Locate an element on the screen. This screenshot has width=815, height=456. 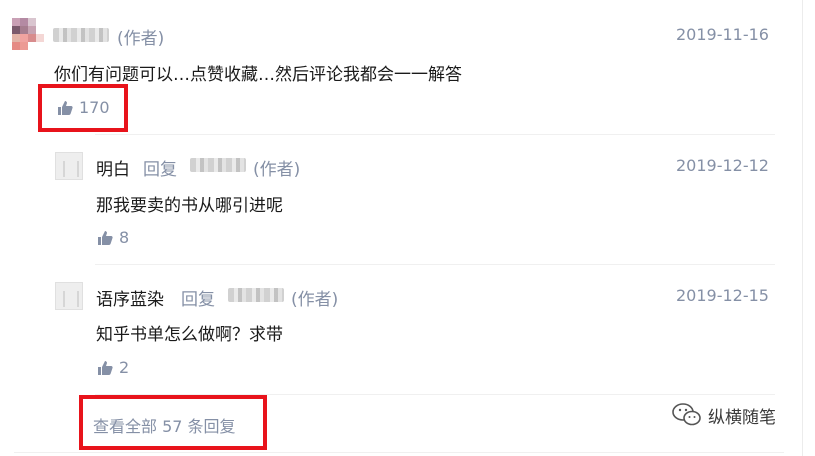
reply-date: 2019-12-15 is located at coordinates (722, 295).